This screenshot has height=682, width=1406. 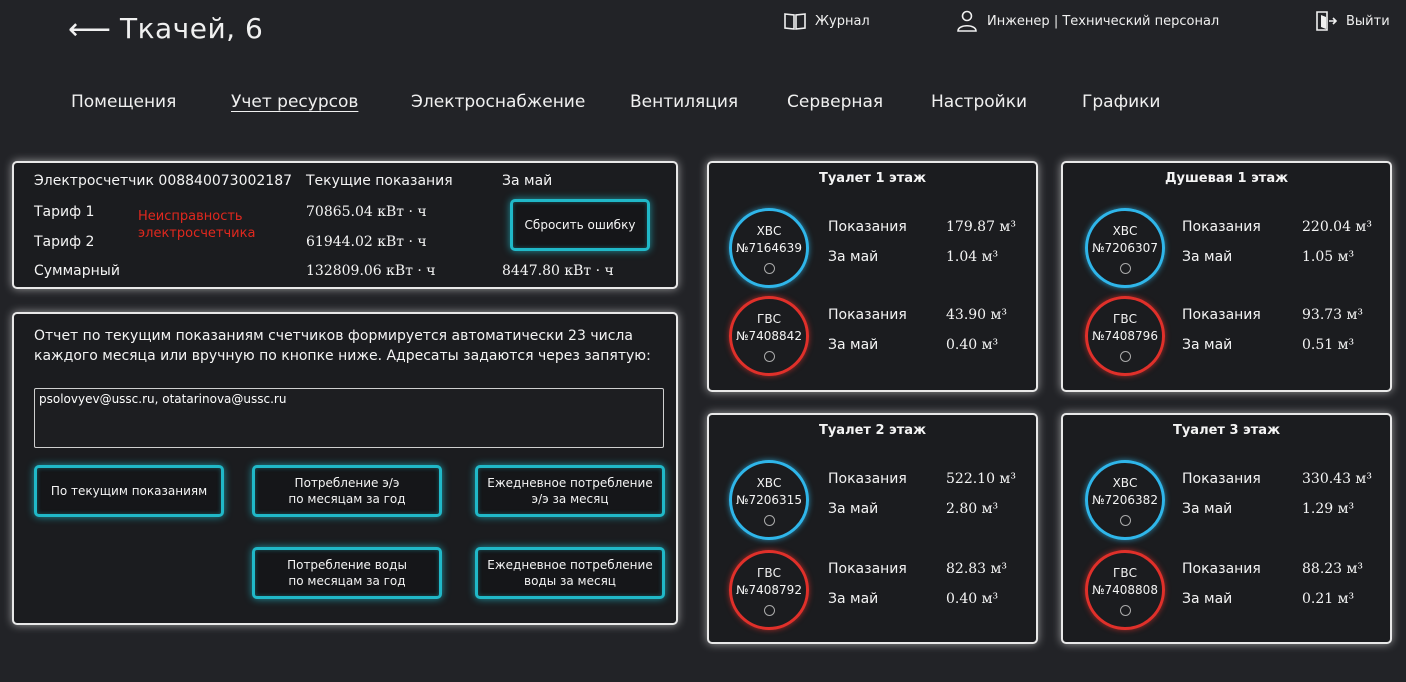 What do you see at coordinates (163, 181) in the screenshot?
I see `electricity-meter-label: Электросчетчик 008840073002187` at bounding box center [163, 181].